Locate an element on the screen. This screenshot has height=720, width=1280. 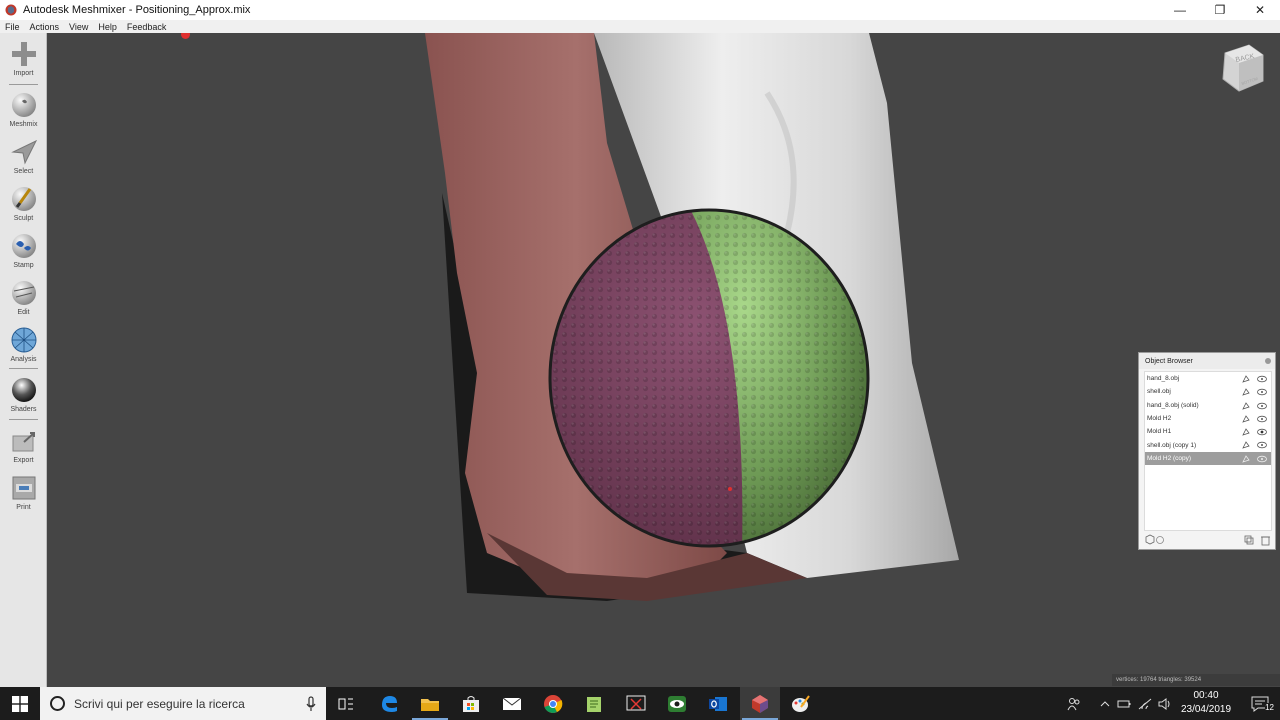
edge-button is located at coordinates (389, 703).